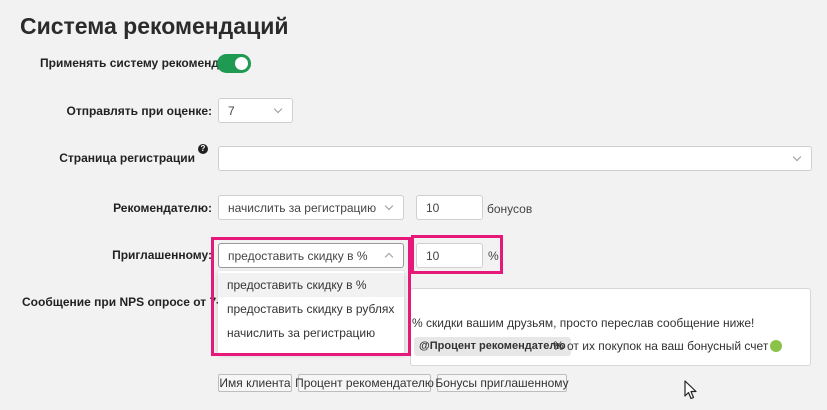  What do you see at coordinates (311, 296) in the screenshot?
I see `highlight-frame-select` at bounding box center [311, 296].